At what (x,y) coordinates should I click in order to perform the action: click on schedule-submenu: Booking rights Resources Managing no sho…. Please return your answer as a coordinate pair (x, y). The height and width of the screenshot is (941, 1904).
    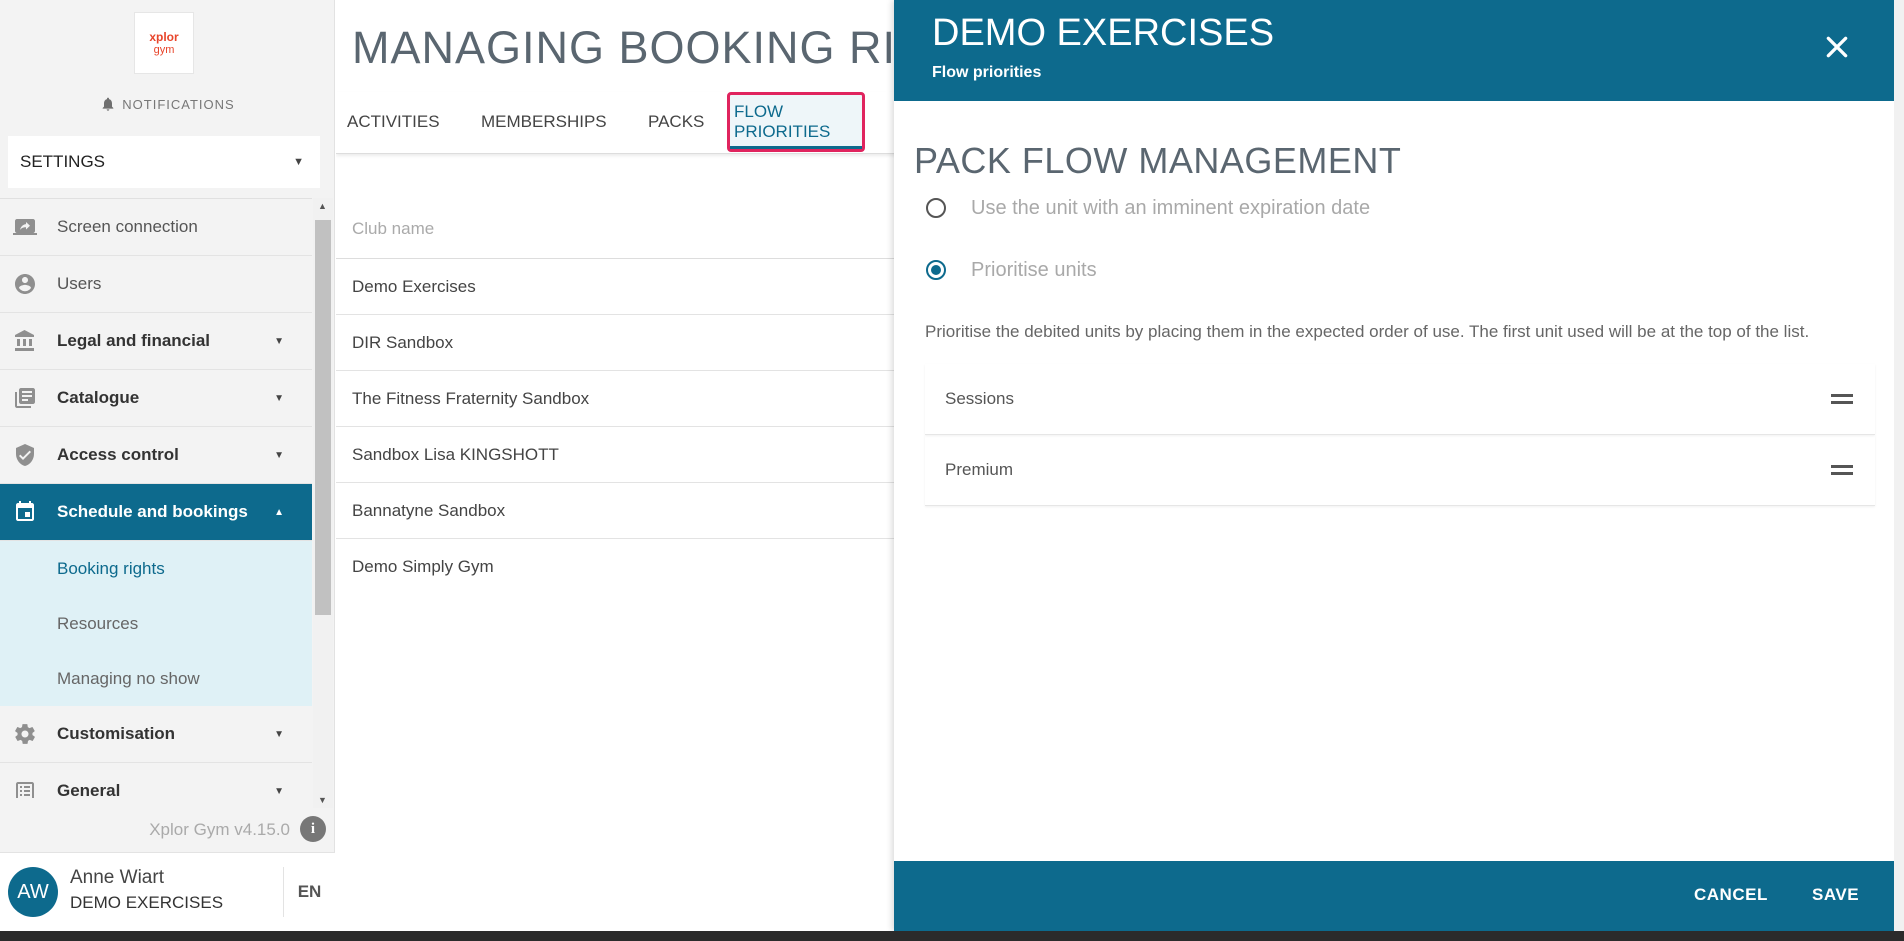
    Looking at the image, I should click on (156, 623).